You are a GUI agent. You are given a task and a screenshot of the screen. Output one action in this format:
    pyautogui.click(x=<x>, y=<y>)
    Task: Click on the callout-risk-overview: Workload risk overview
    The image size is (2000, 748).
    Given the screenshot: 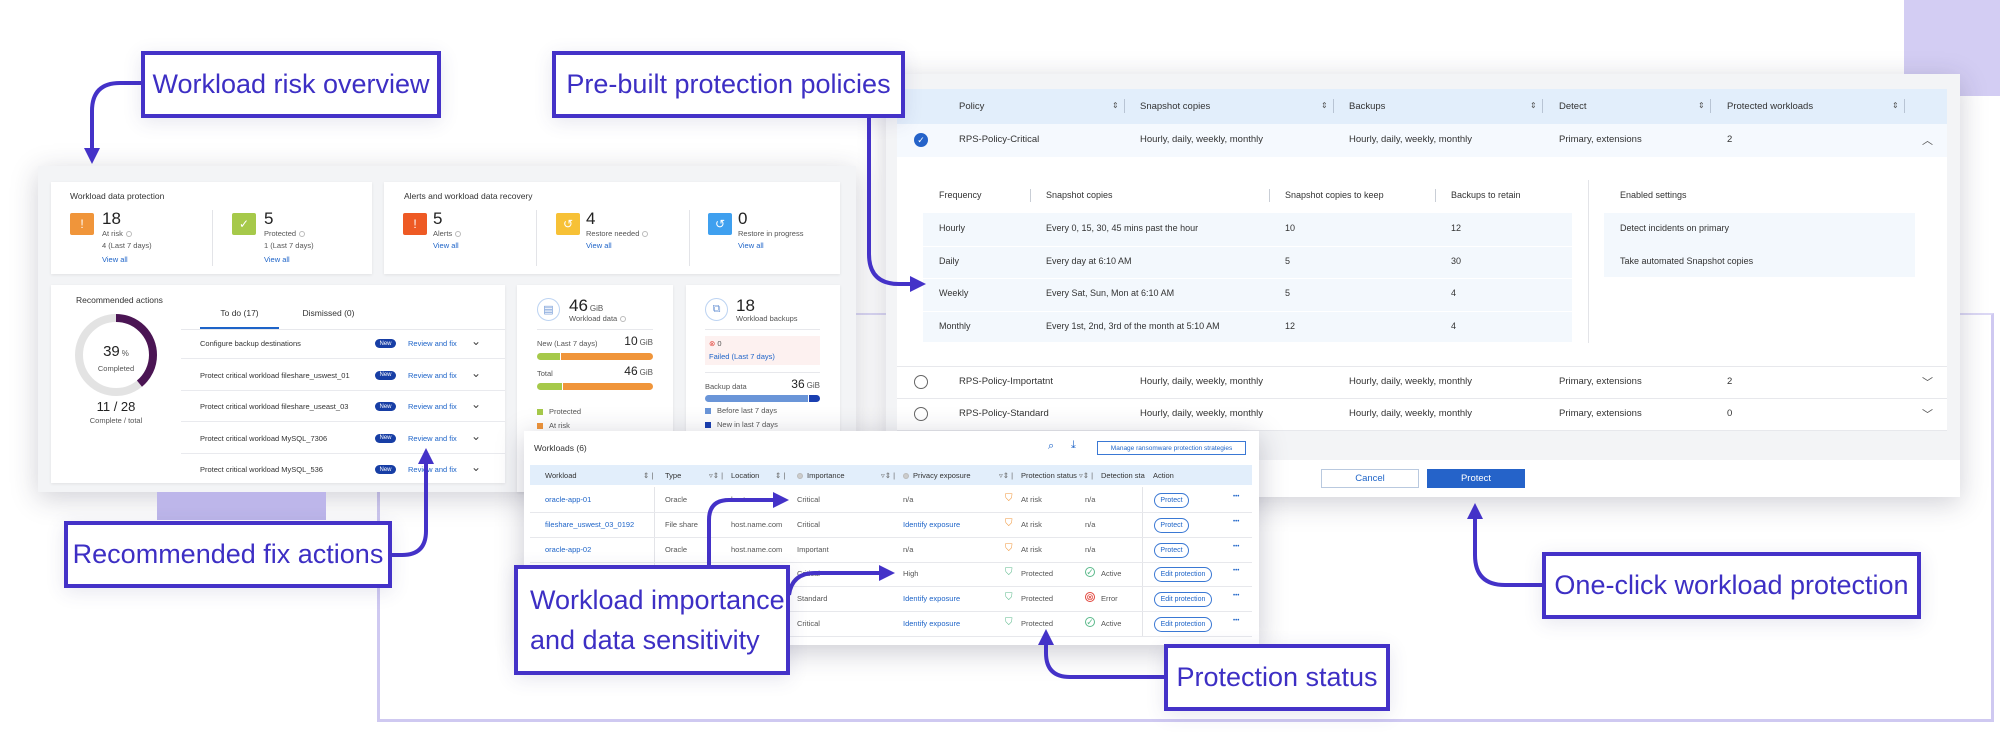 What is the action you would take?
    pyautogui.click(x=291, y=84)
    